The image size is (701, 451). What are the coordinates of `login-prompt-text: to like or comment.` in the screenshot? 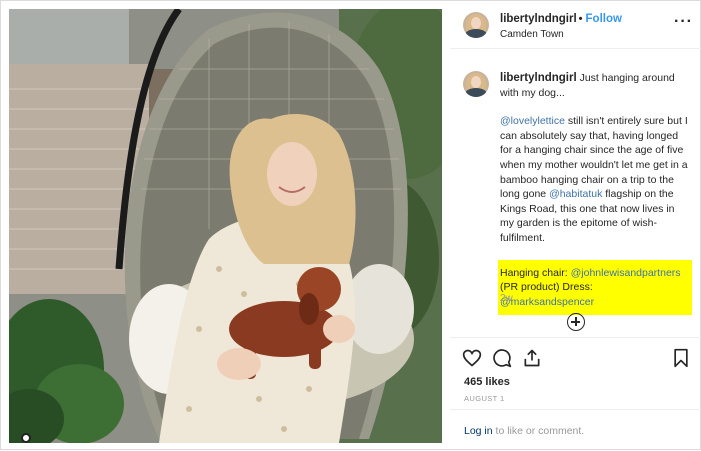 It's located at (540, 431).